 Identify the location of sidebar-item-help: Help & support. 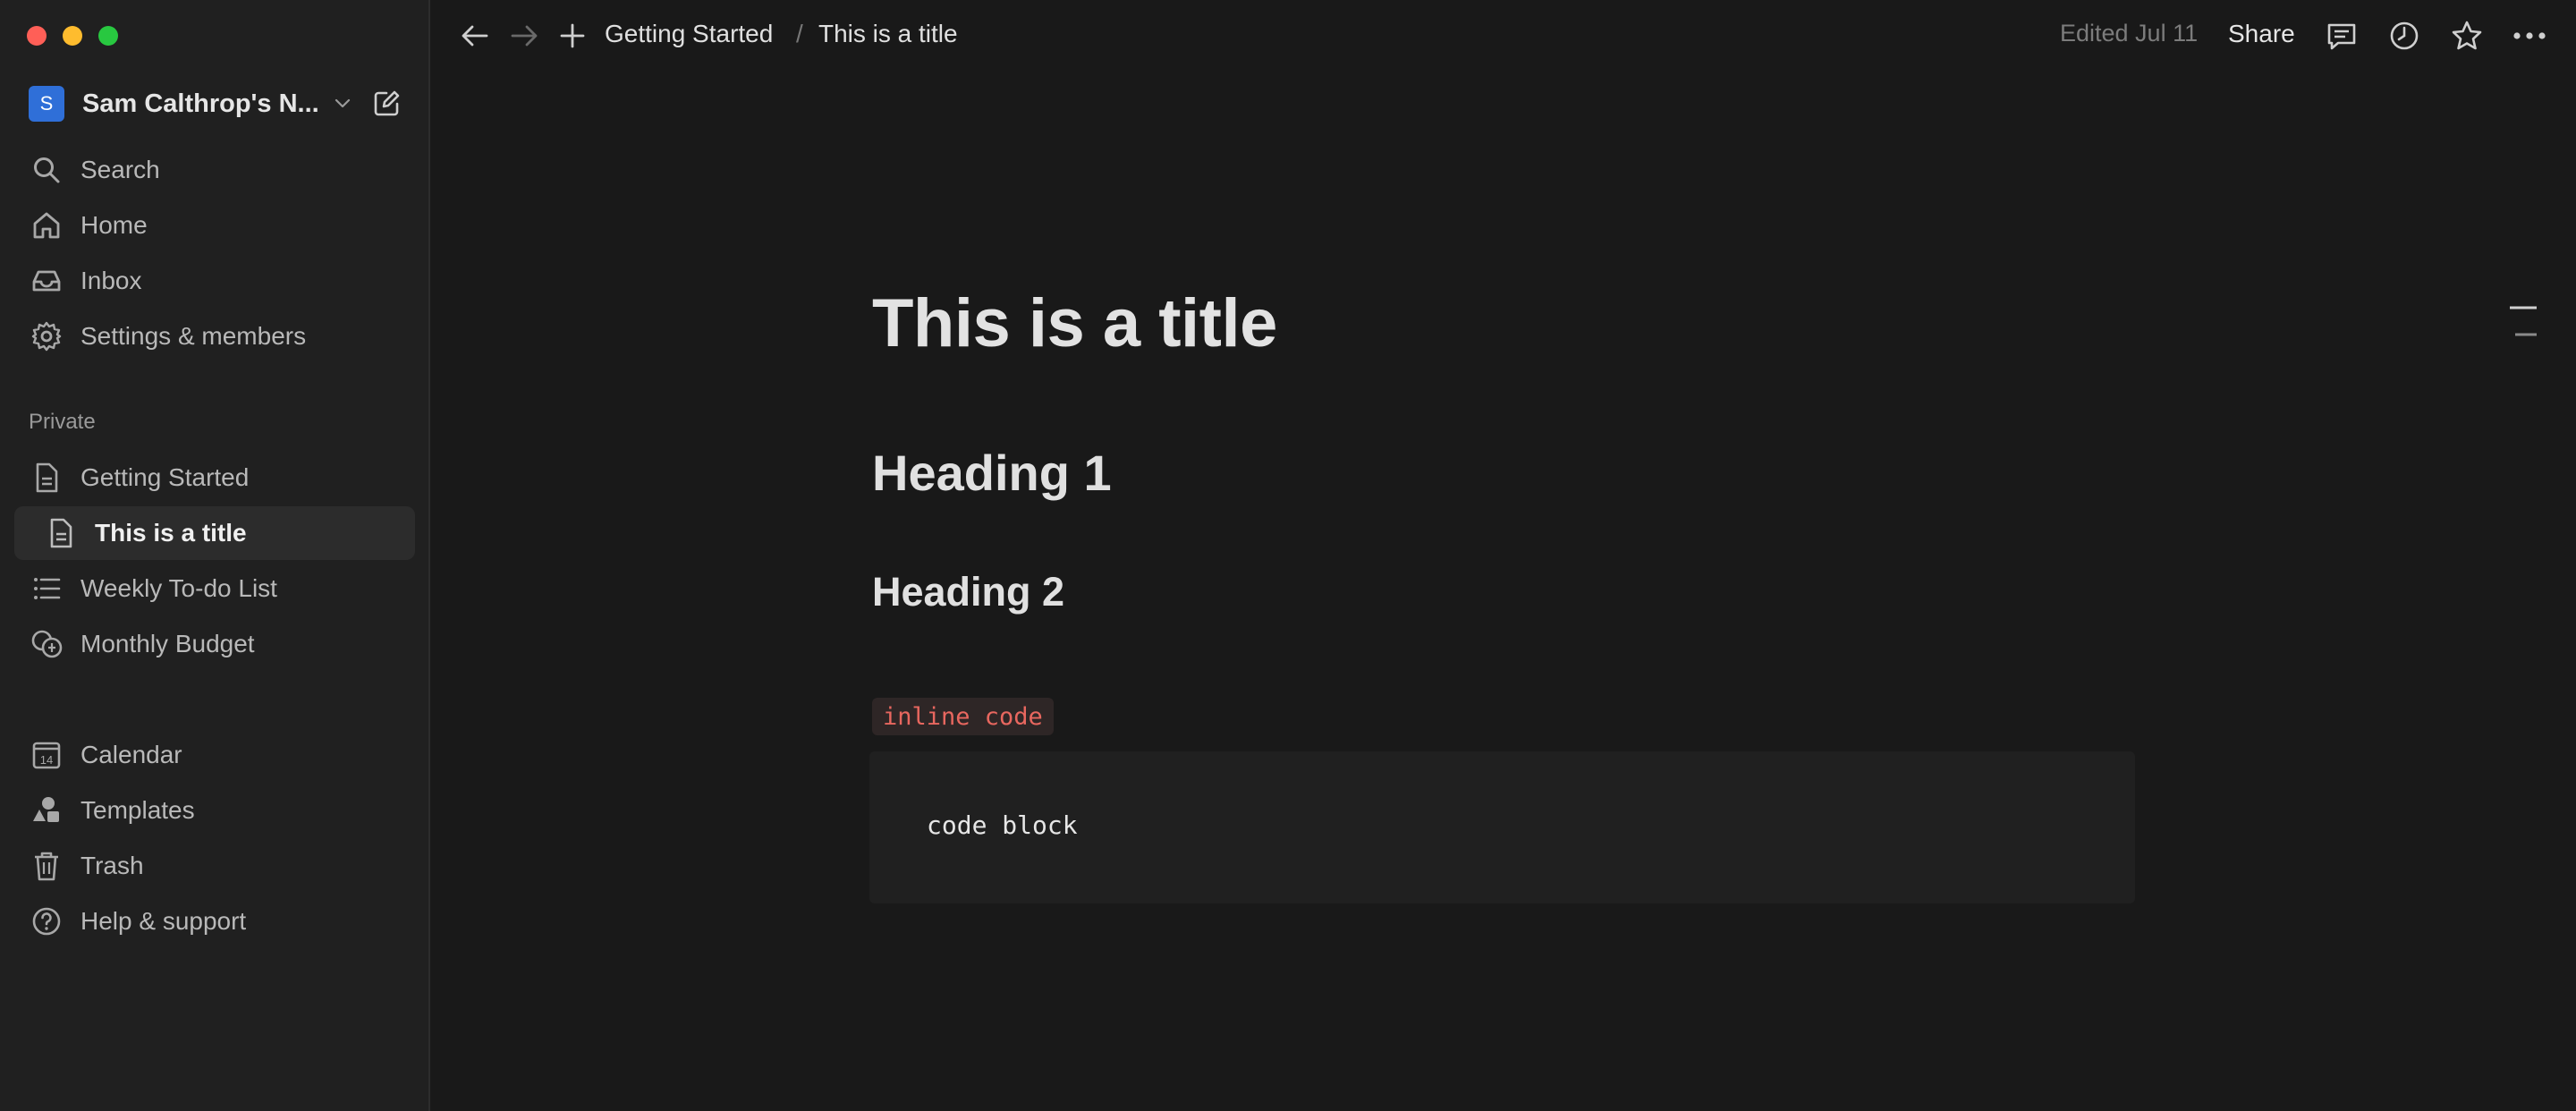
(214, 921).